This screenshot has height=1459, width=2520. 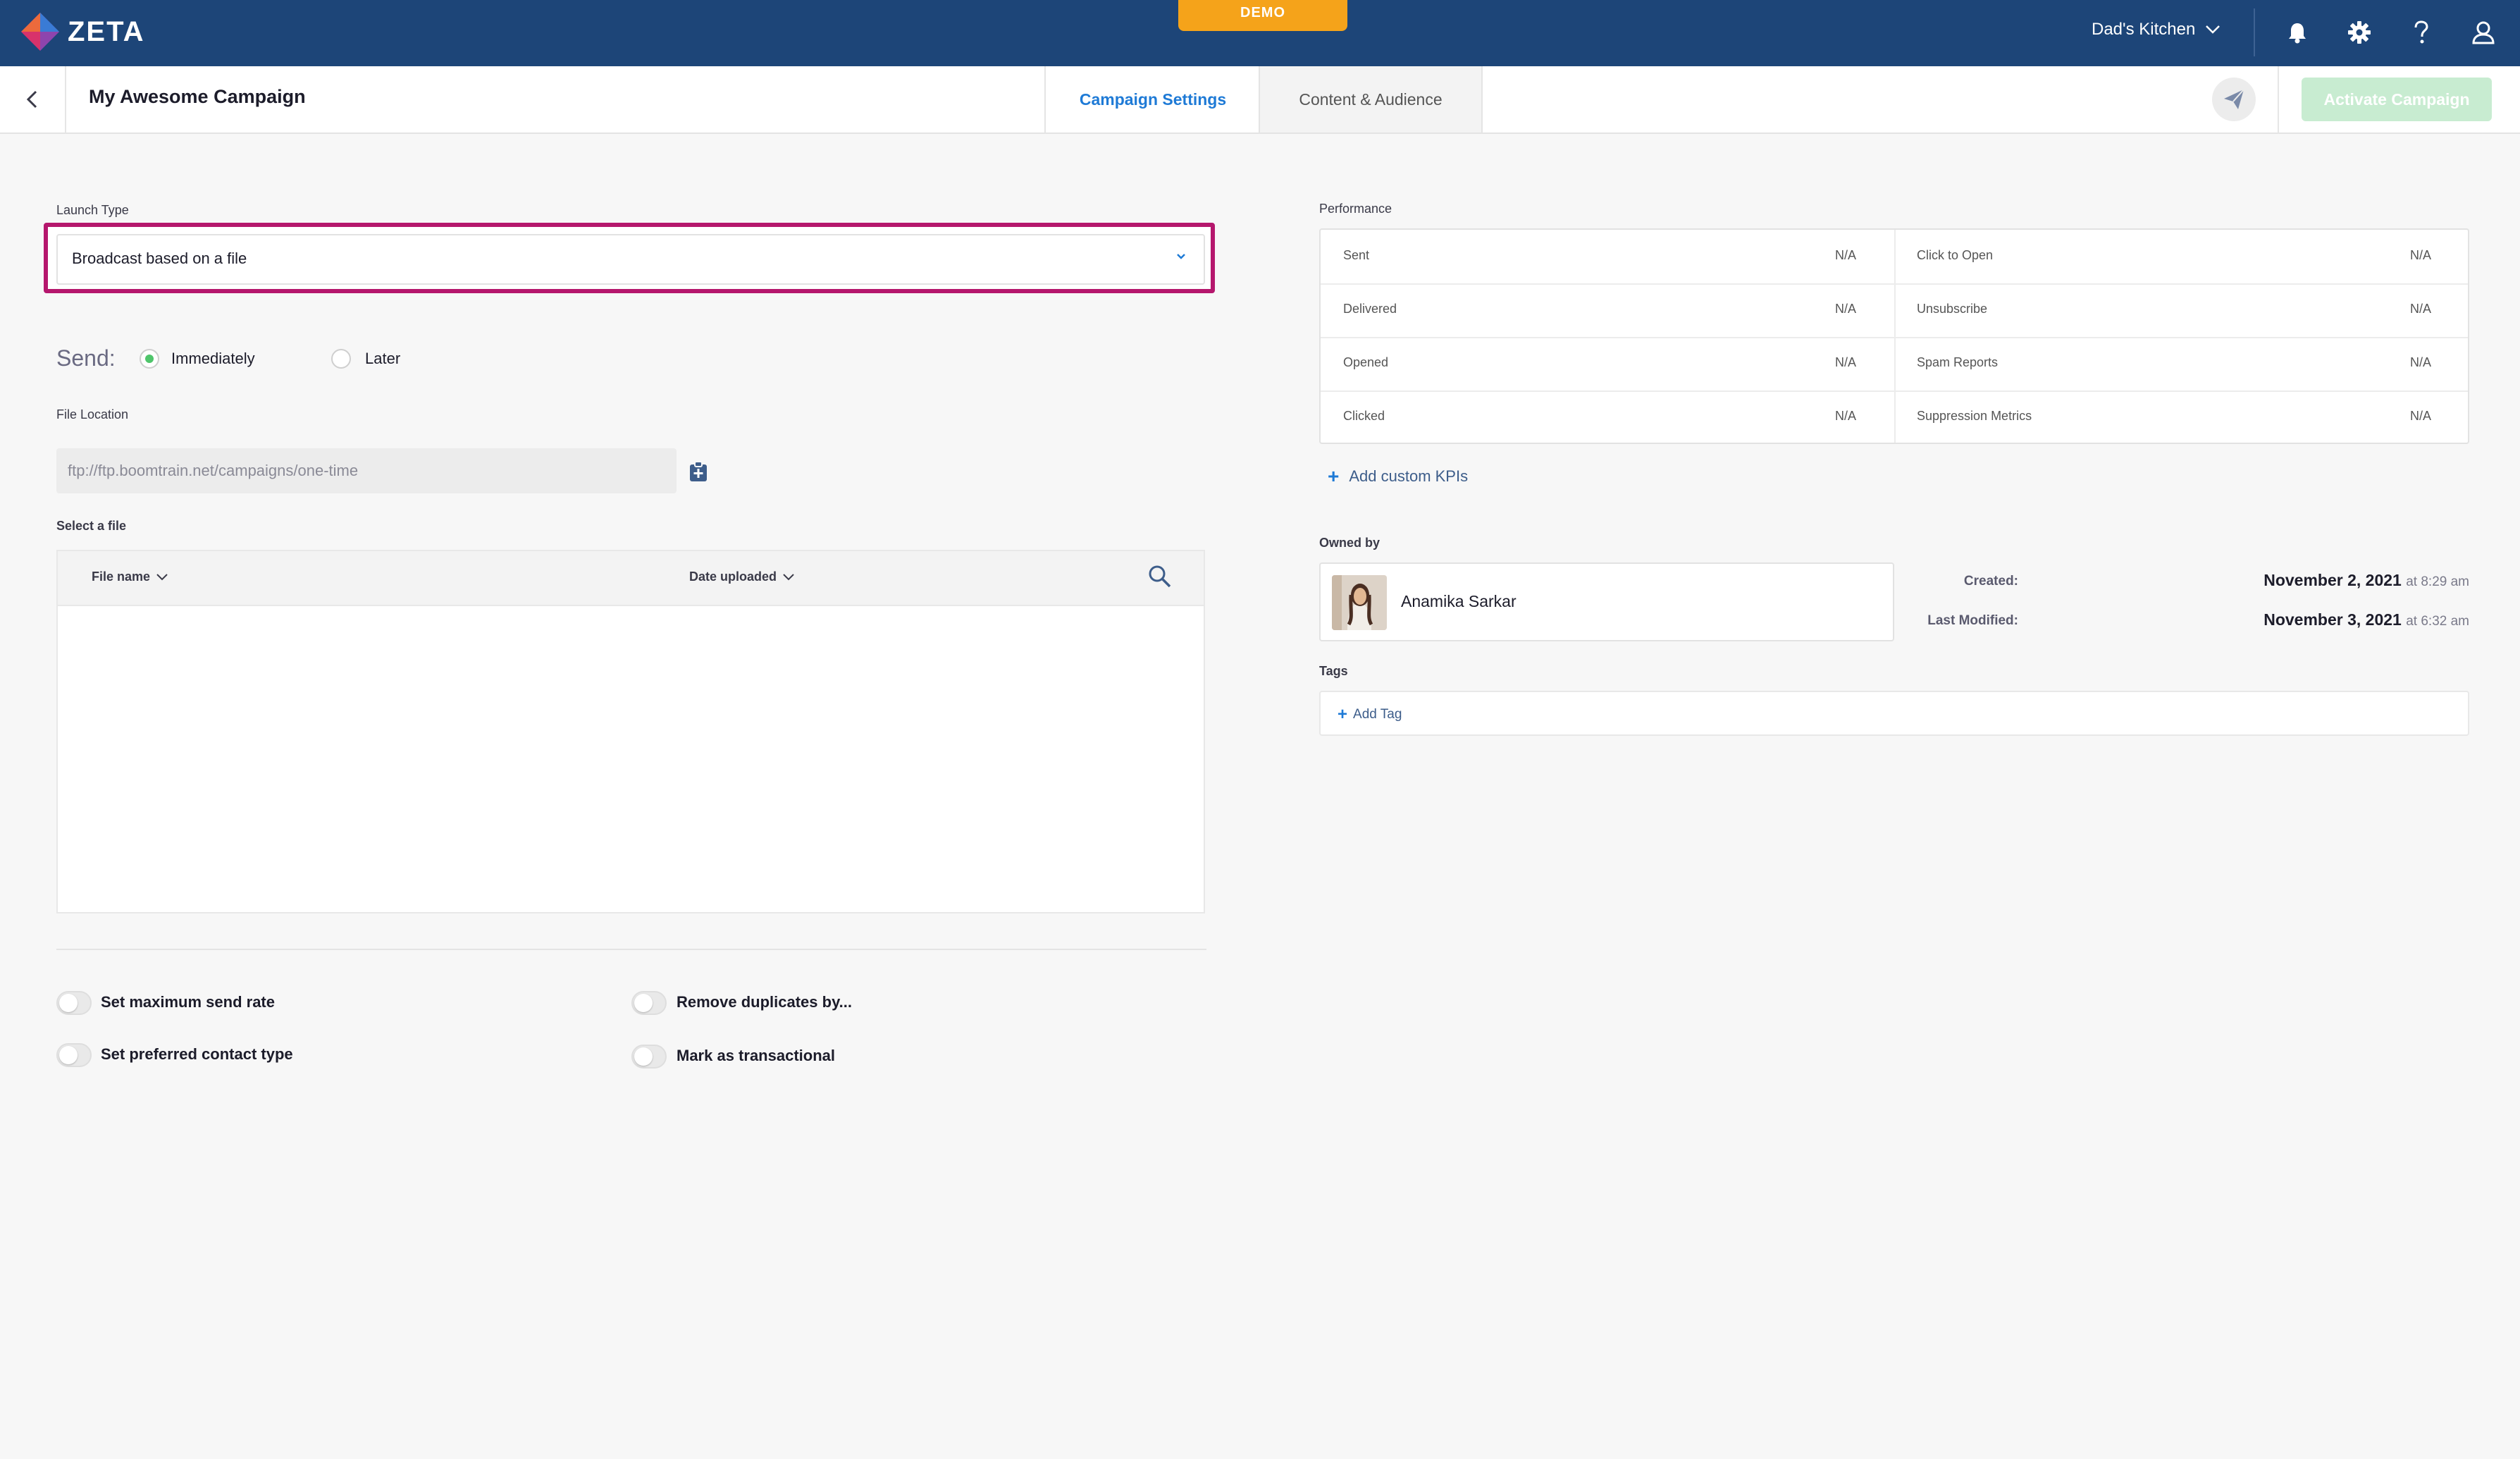 I want to click on launch-type-value: Broadcast based on a file, so click(x=159, y=258).